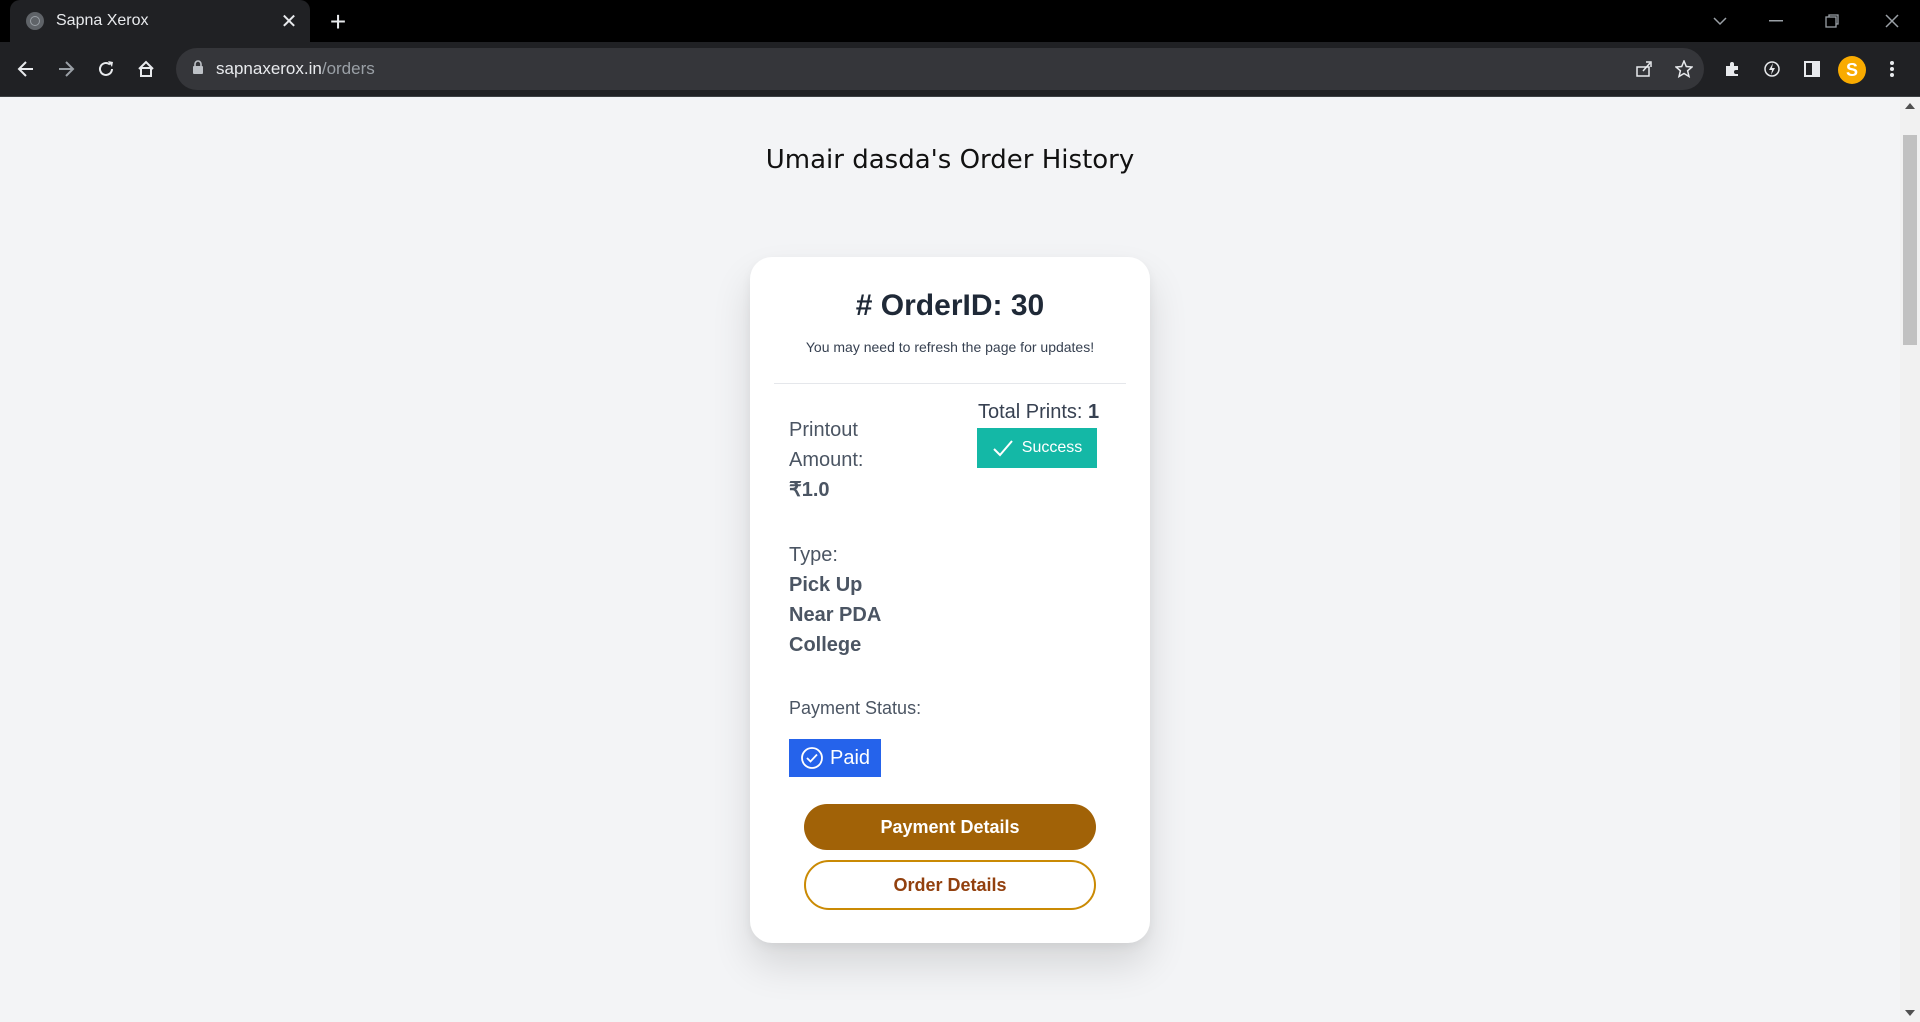  What do you see at coordinates (35, 21) in the screenshot?
I see `globe-icon` at bounding box center [35, 21].